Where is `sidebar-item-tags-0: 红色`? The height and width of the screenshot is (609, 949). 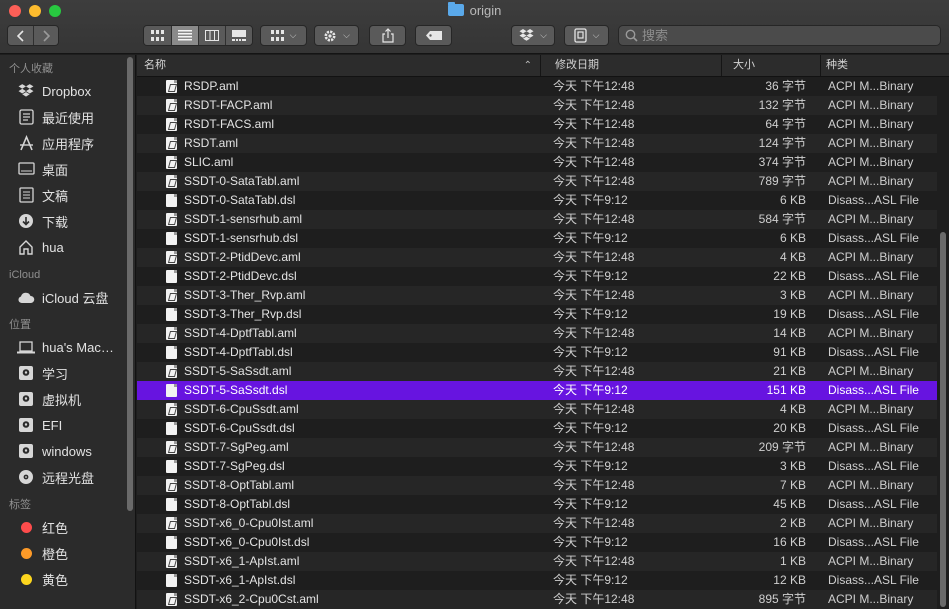 sidebar-item-tags-0: 红色 is located at coordinates (67, 527).